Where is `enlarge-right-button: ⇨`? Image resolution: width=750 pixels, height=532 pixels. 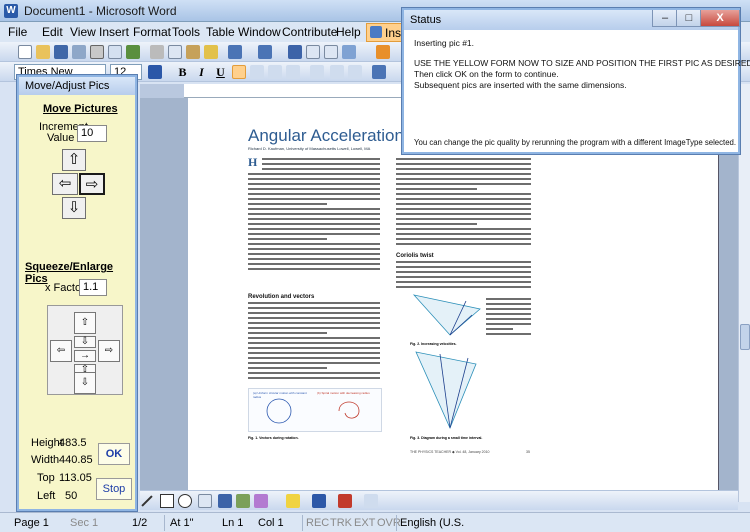 enlarge-right-button: ⇨ is located at coordinates (109, 351).